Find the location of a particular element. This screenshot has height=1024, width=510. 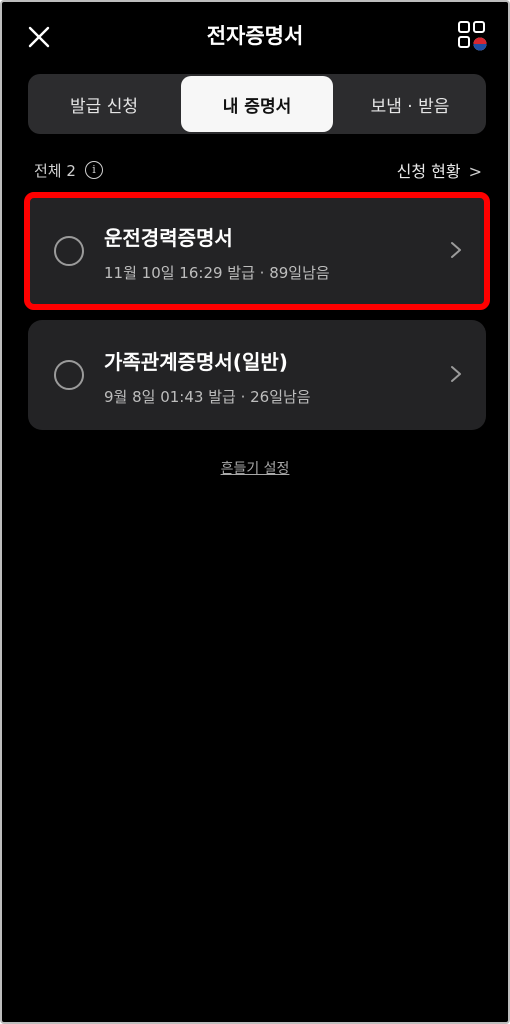

total-count: 전체 2 is located at coordinates (55, 171).